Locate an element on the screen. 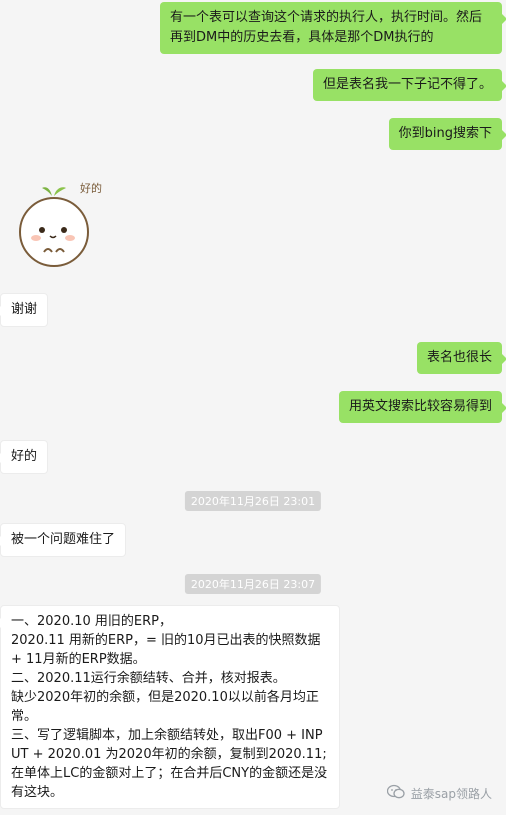  sent-message-3: 你到bing搜索下 is located at coordinates (447, 134).